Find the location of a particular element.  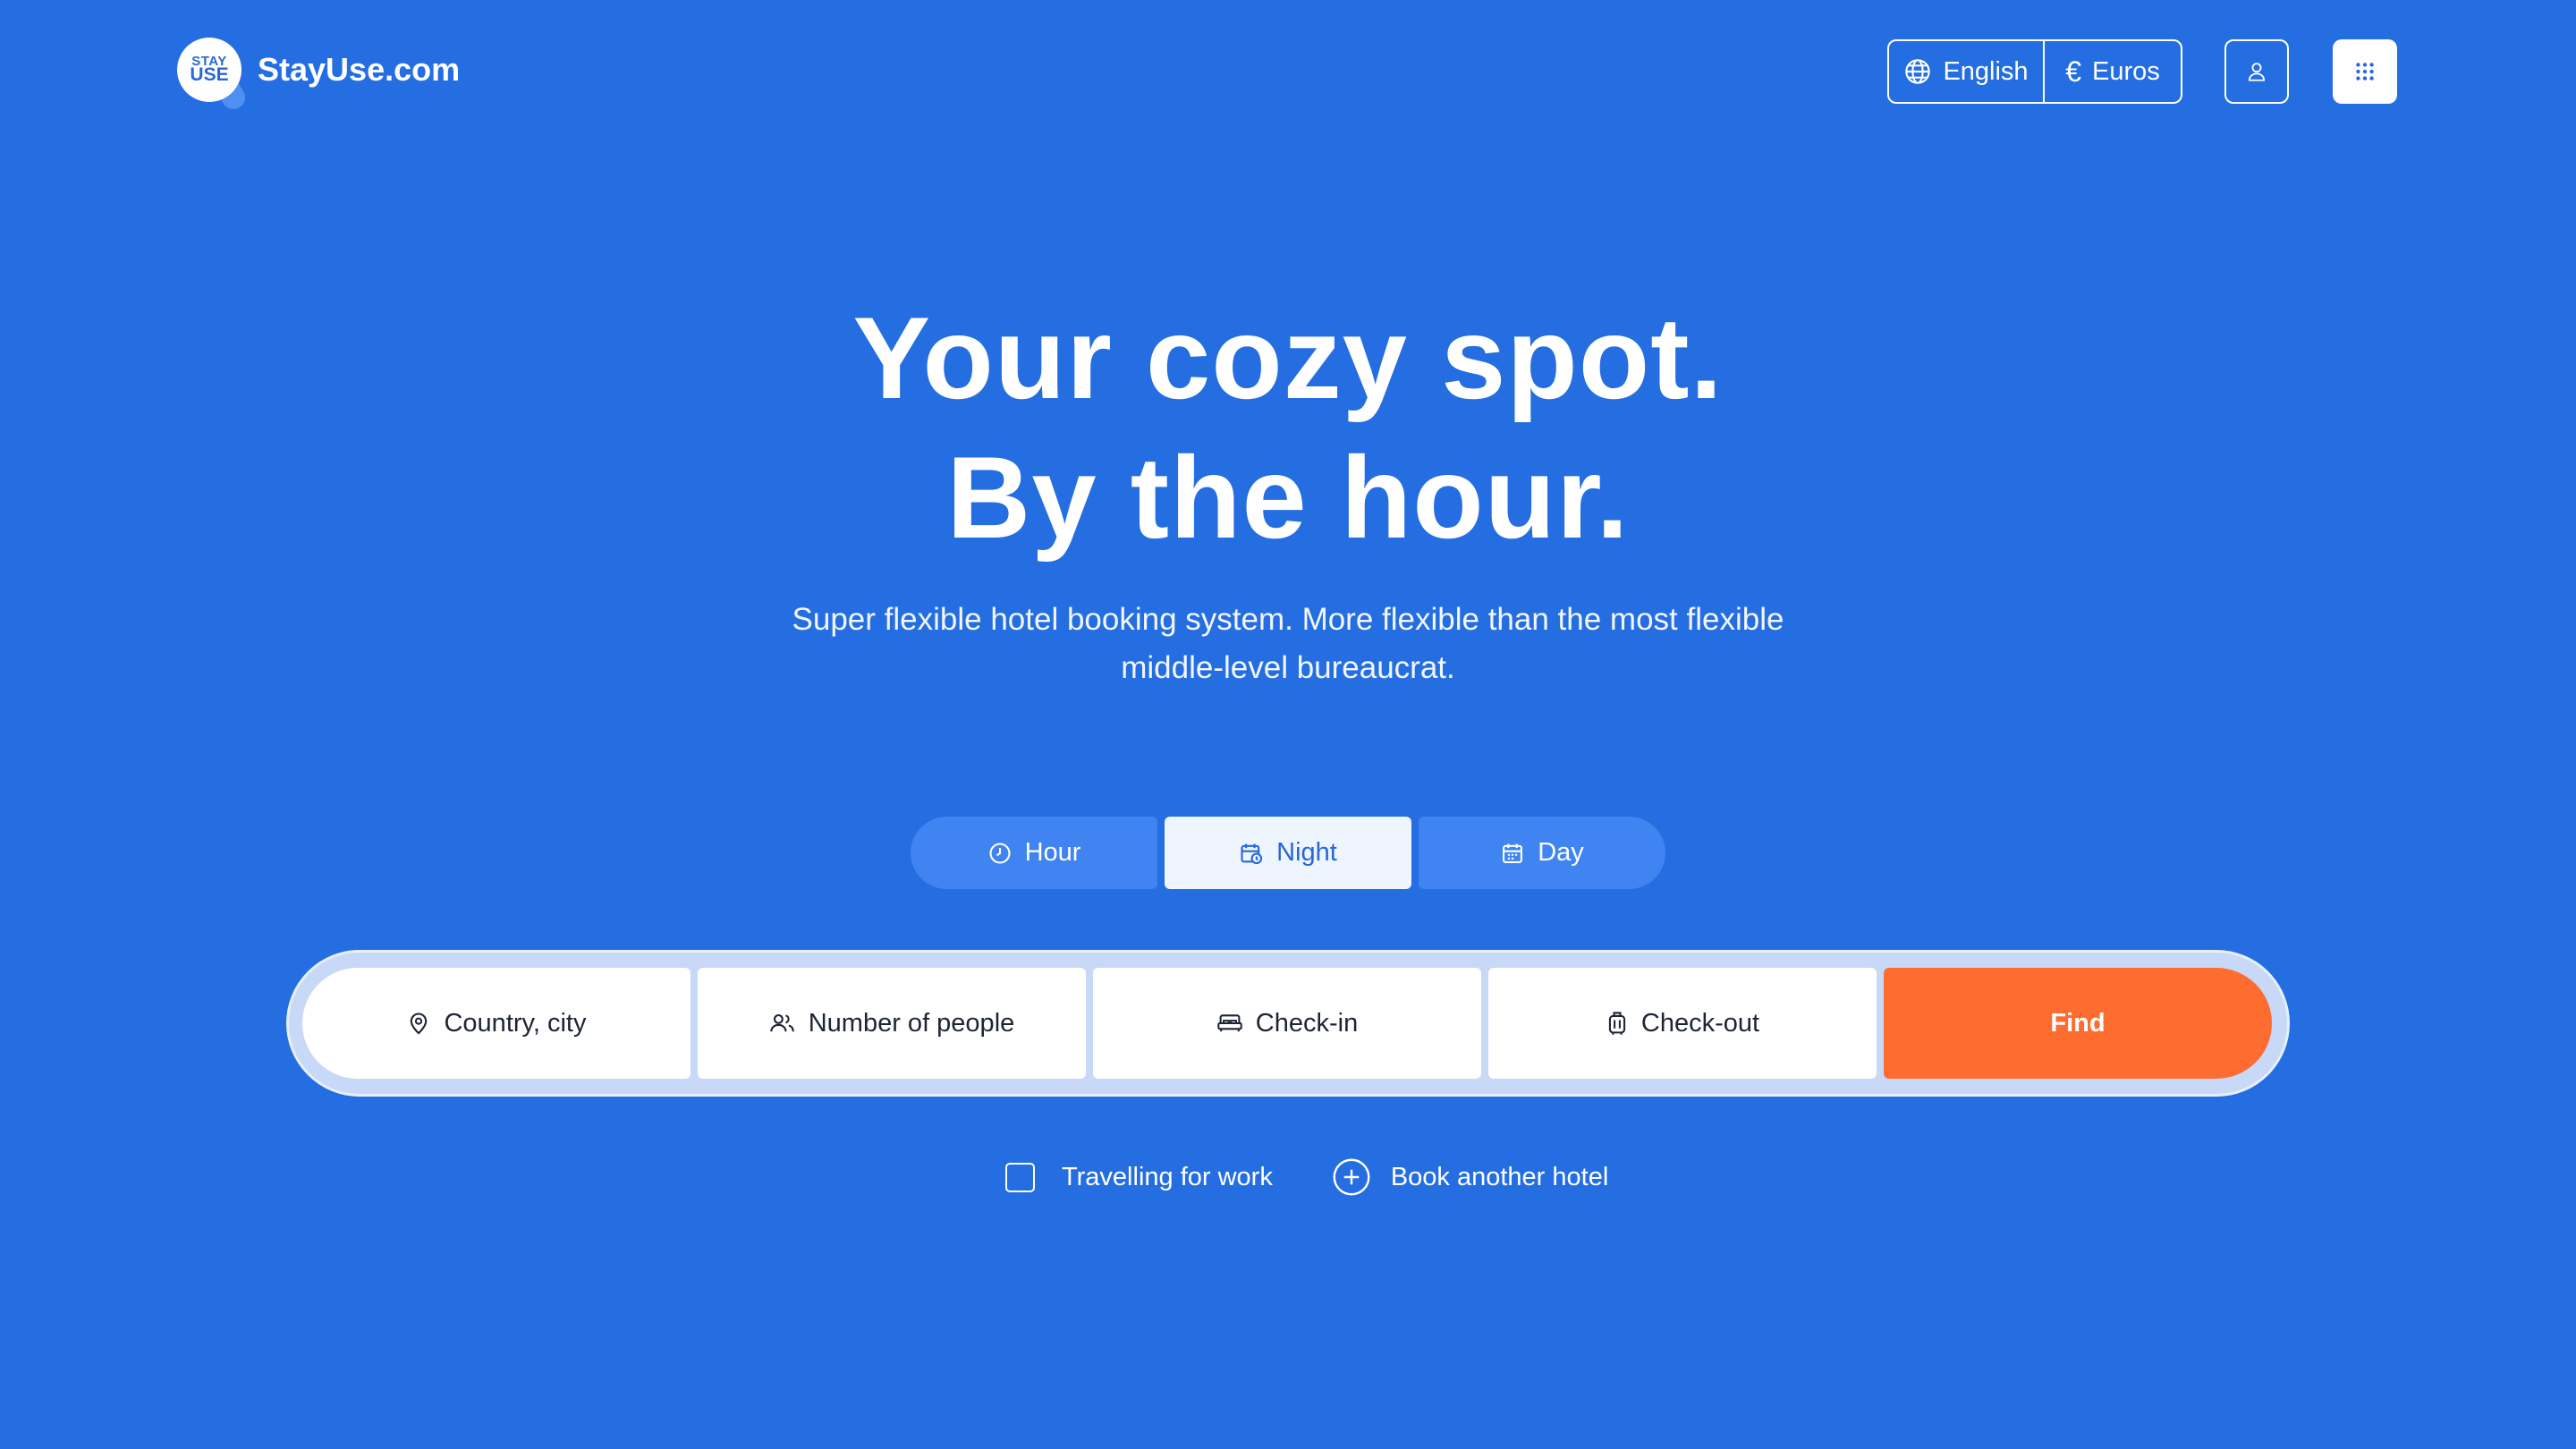

logo-text: StayUse.com is located at coordinates (359, 69).